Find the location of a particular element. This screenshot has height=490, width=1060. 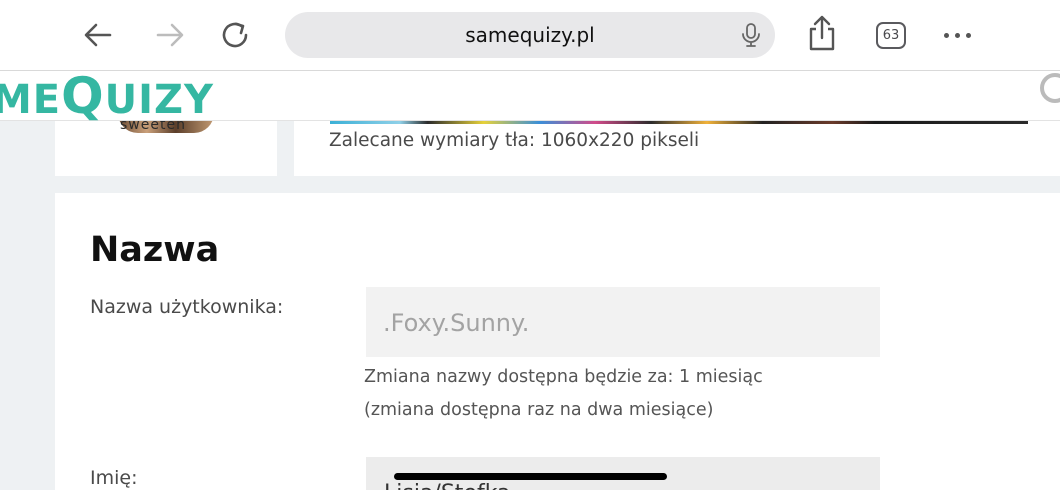

more-dots-icon is located at coordinates (961, 35).